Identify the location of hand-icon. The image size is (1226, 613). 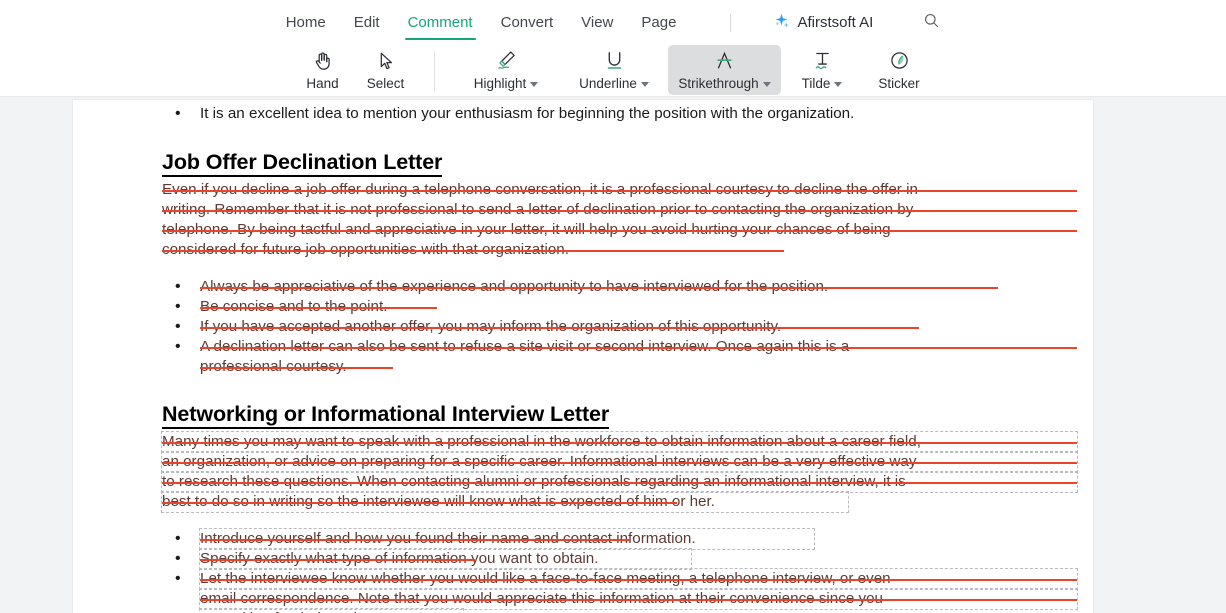
(323, 61).